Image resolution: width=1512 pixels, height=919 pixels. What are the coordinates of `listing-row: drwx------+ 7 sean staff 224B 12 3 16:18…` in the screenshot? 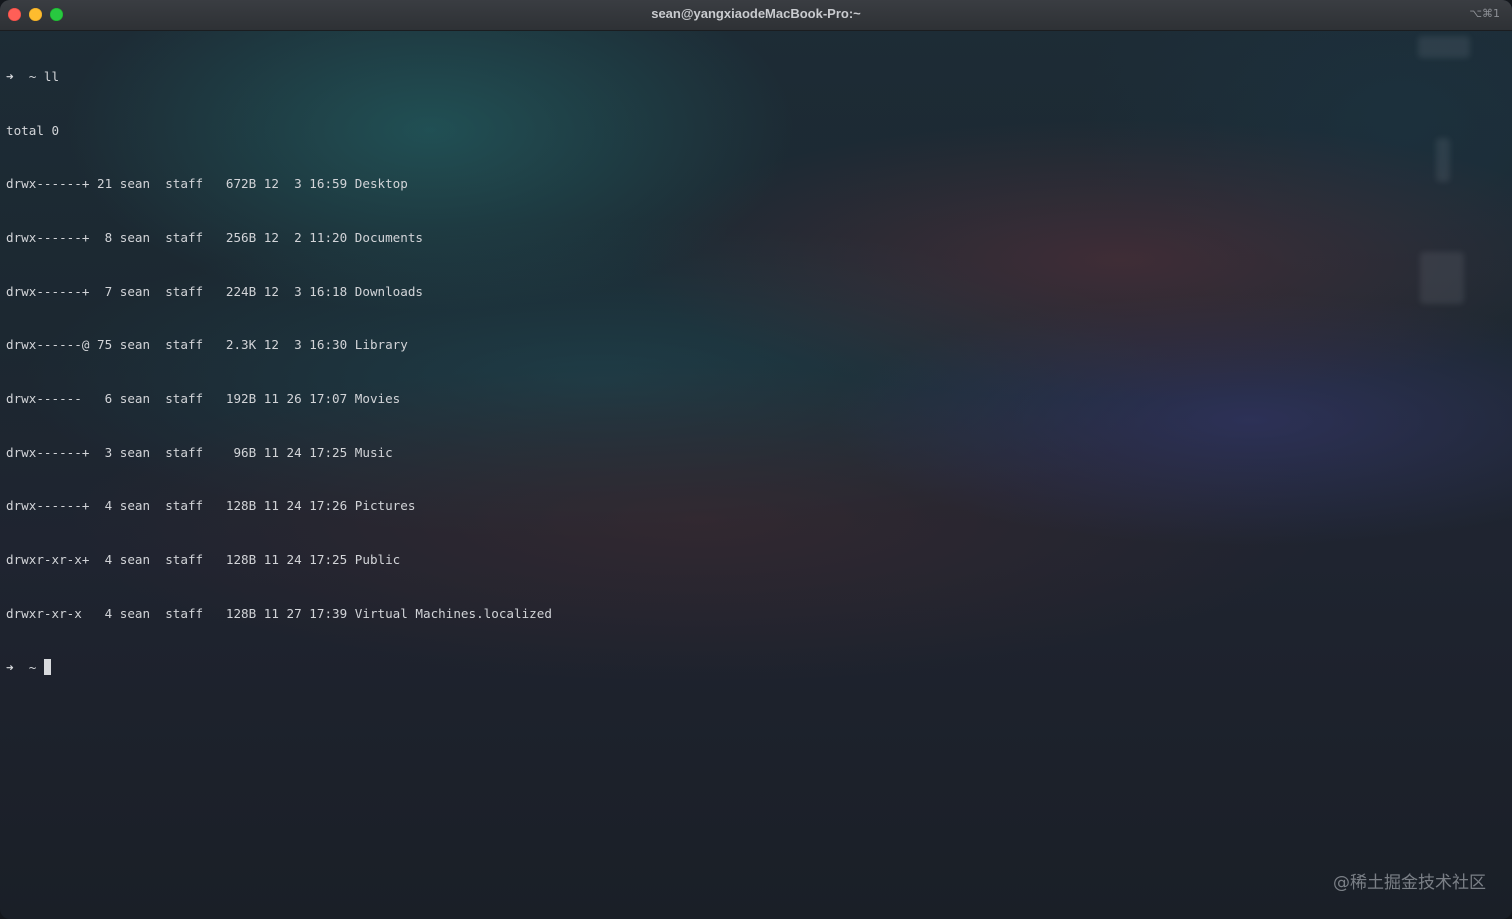 It's located at (215, 291).